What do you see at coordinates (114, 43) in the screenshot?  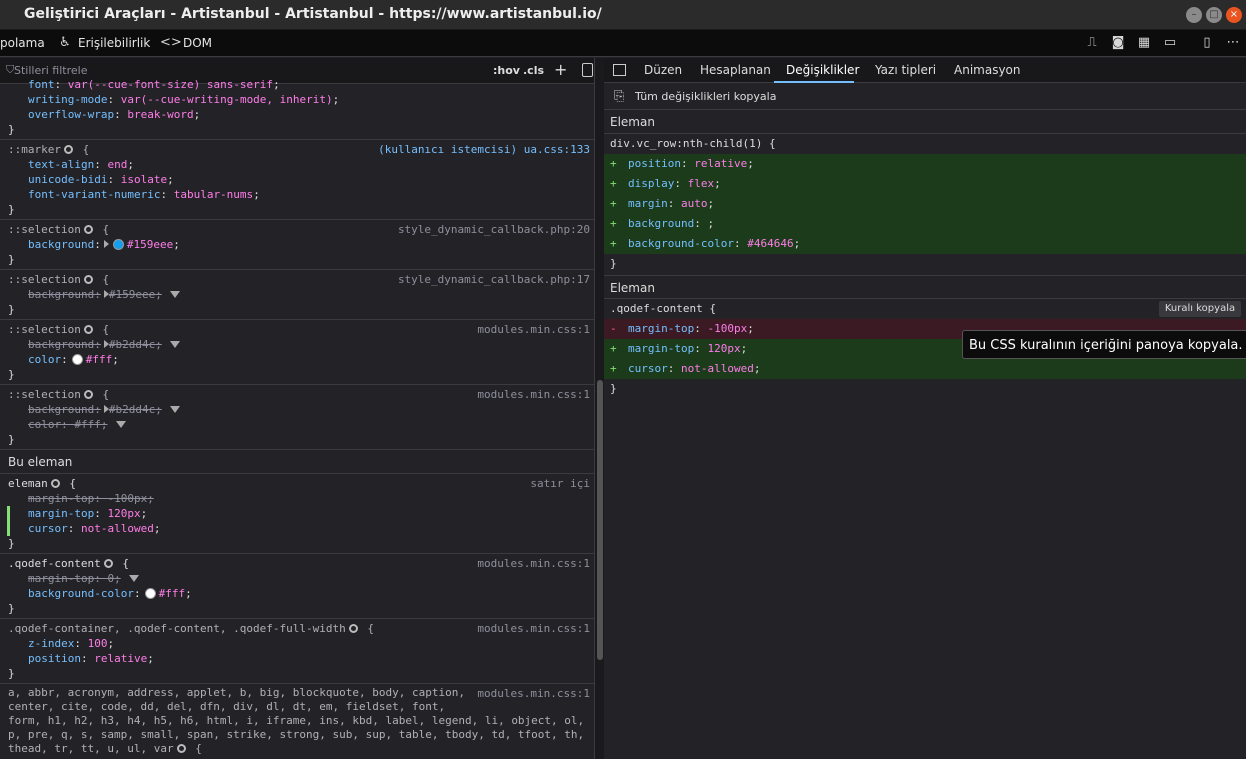 I see `tab-accessibility: Erişilebilirlik` at bounding box center [114, 43].